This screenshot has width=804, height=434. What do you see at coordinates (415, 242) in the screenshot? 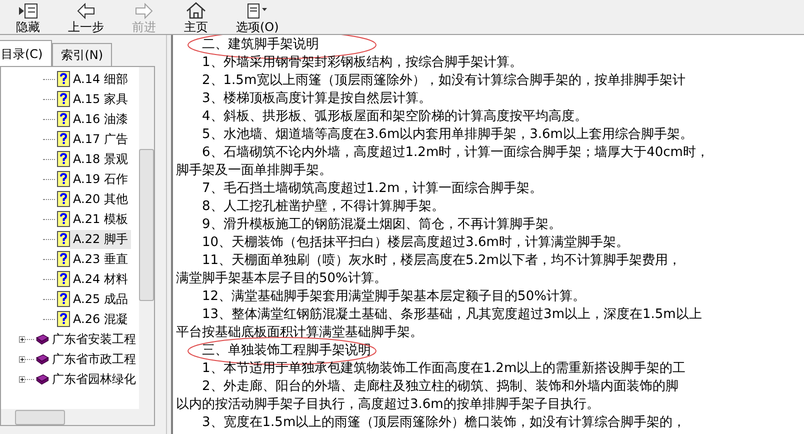
I see `paragraph-text: 10、天棚装饰（包括抹平扫白）楼层高度超过3.6m时，计算满堂脚手架。` at bounding box center [415, 242].